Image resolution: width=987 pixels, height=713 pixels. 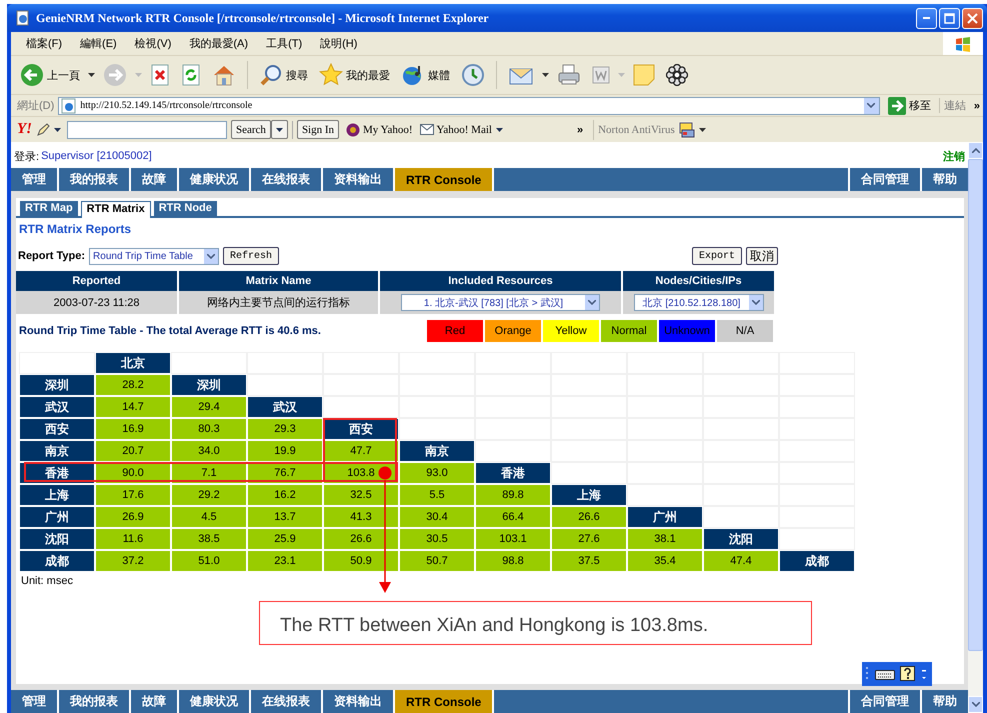 What do you see at coordinates (897, 674) in the screenshot?
I see `language-bar` at bounding box center [897, 674].